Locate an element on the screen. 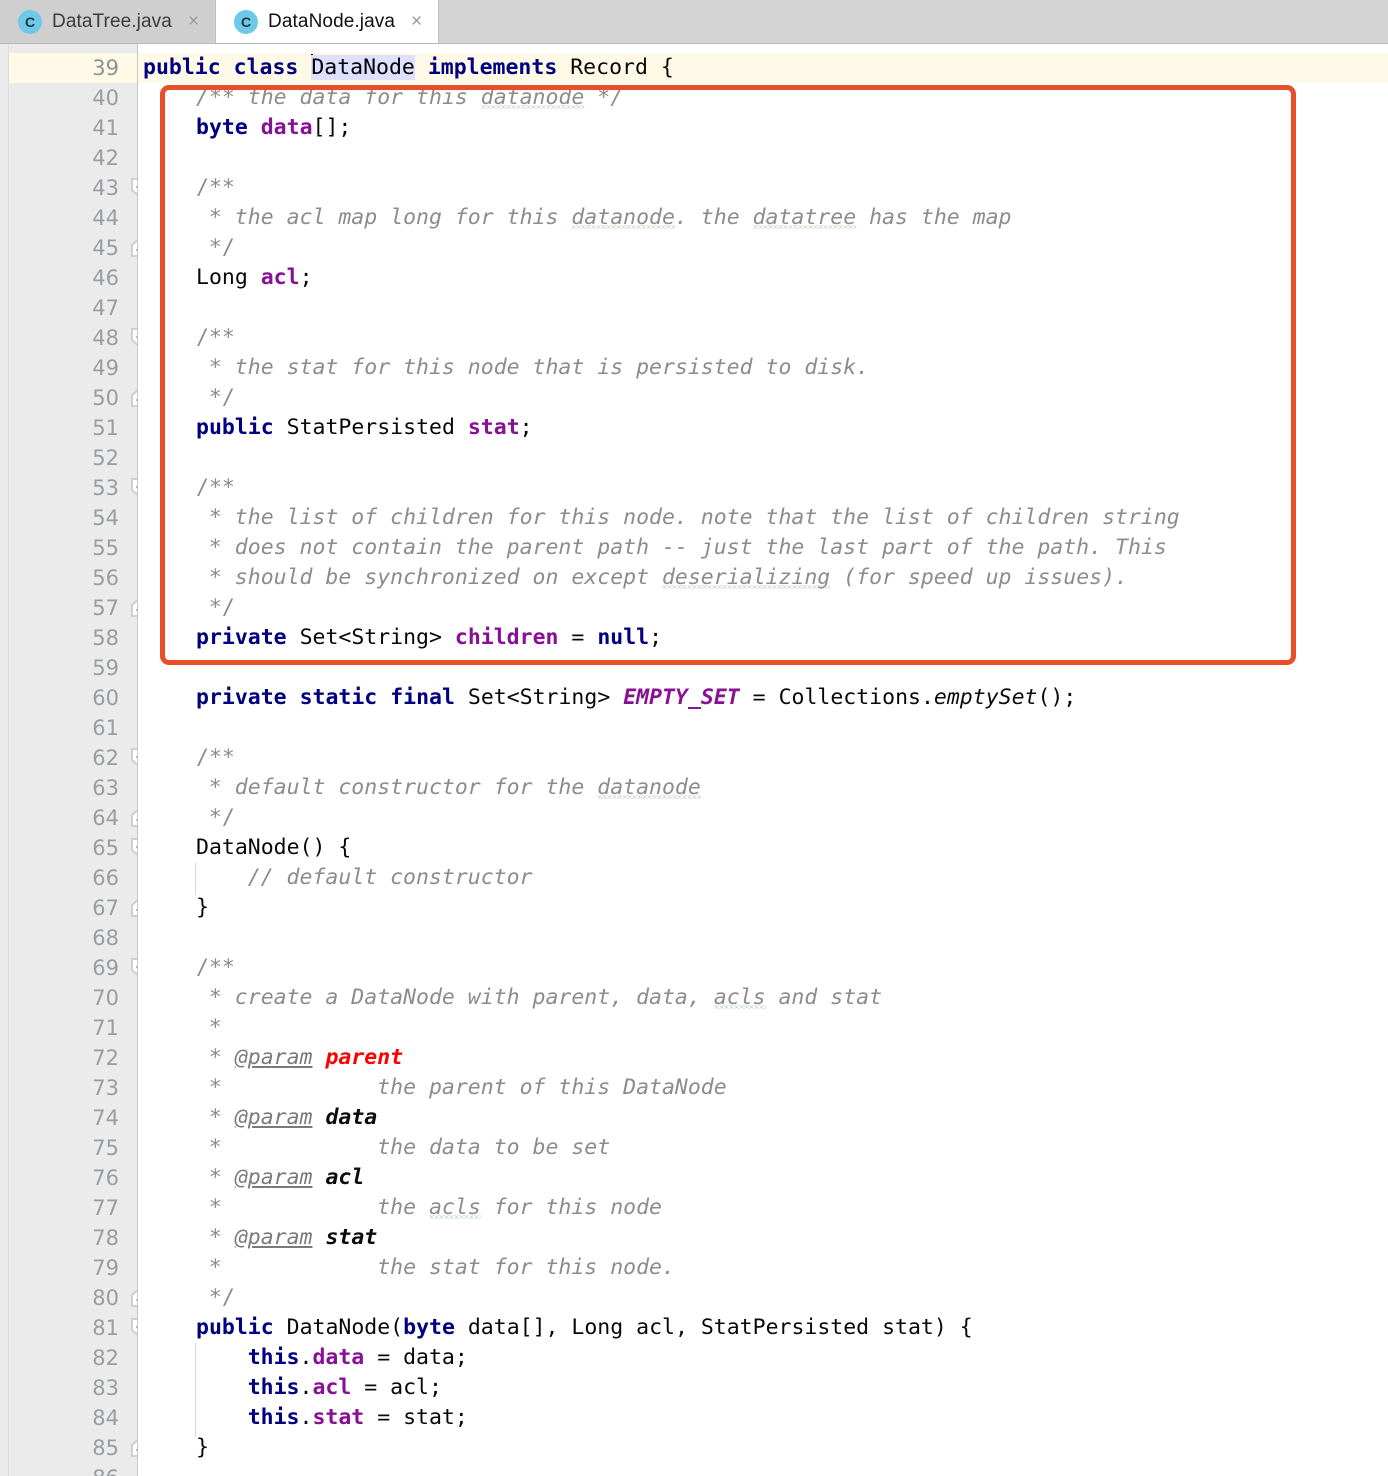  line-number: 53 is located at coordinates (105, 488).